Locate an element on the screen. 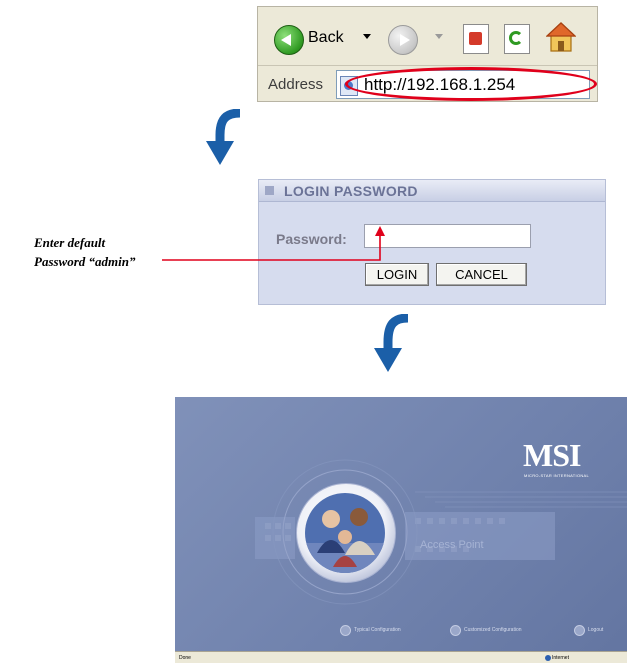 The height and width of the screenshot is (666, 629). zone-text: Internet is located at coordinates (560, 658).